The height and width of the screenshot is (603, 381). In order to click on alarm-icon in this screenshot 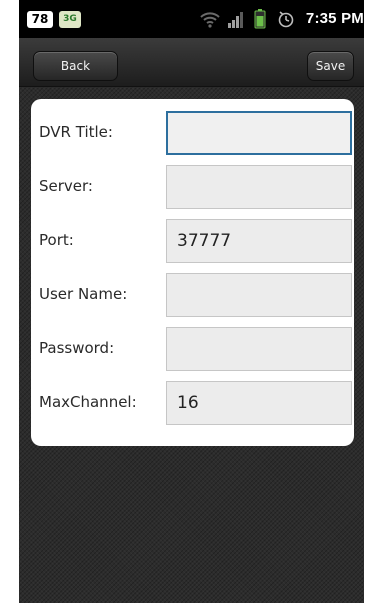, I will do `click(286, 19)`.